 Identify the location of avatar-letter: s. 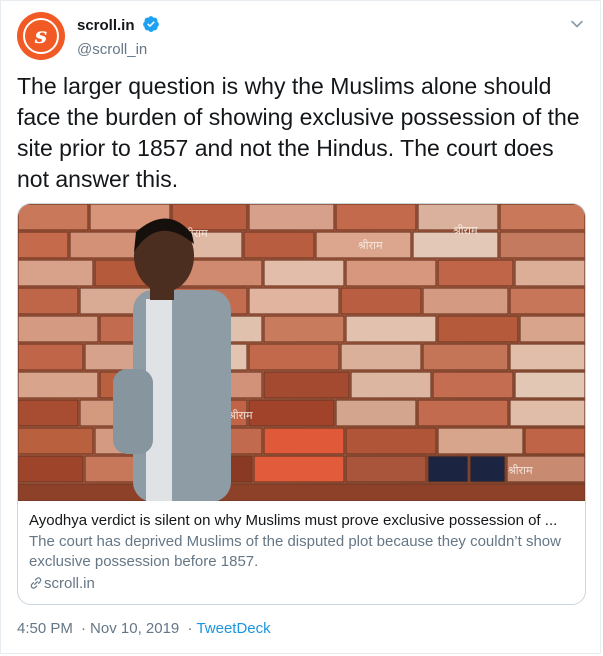
(41, 36).